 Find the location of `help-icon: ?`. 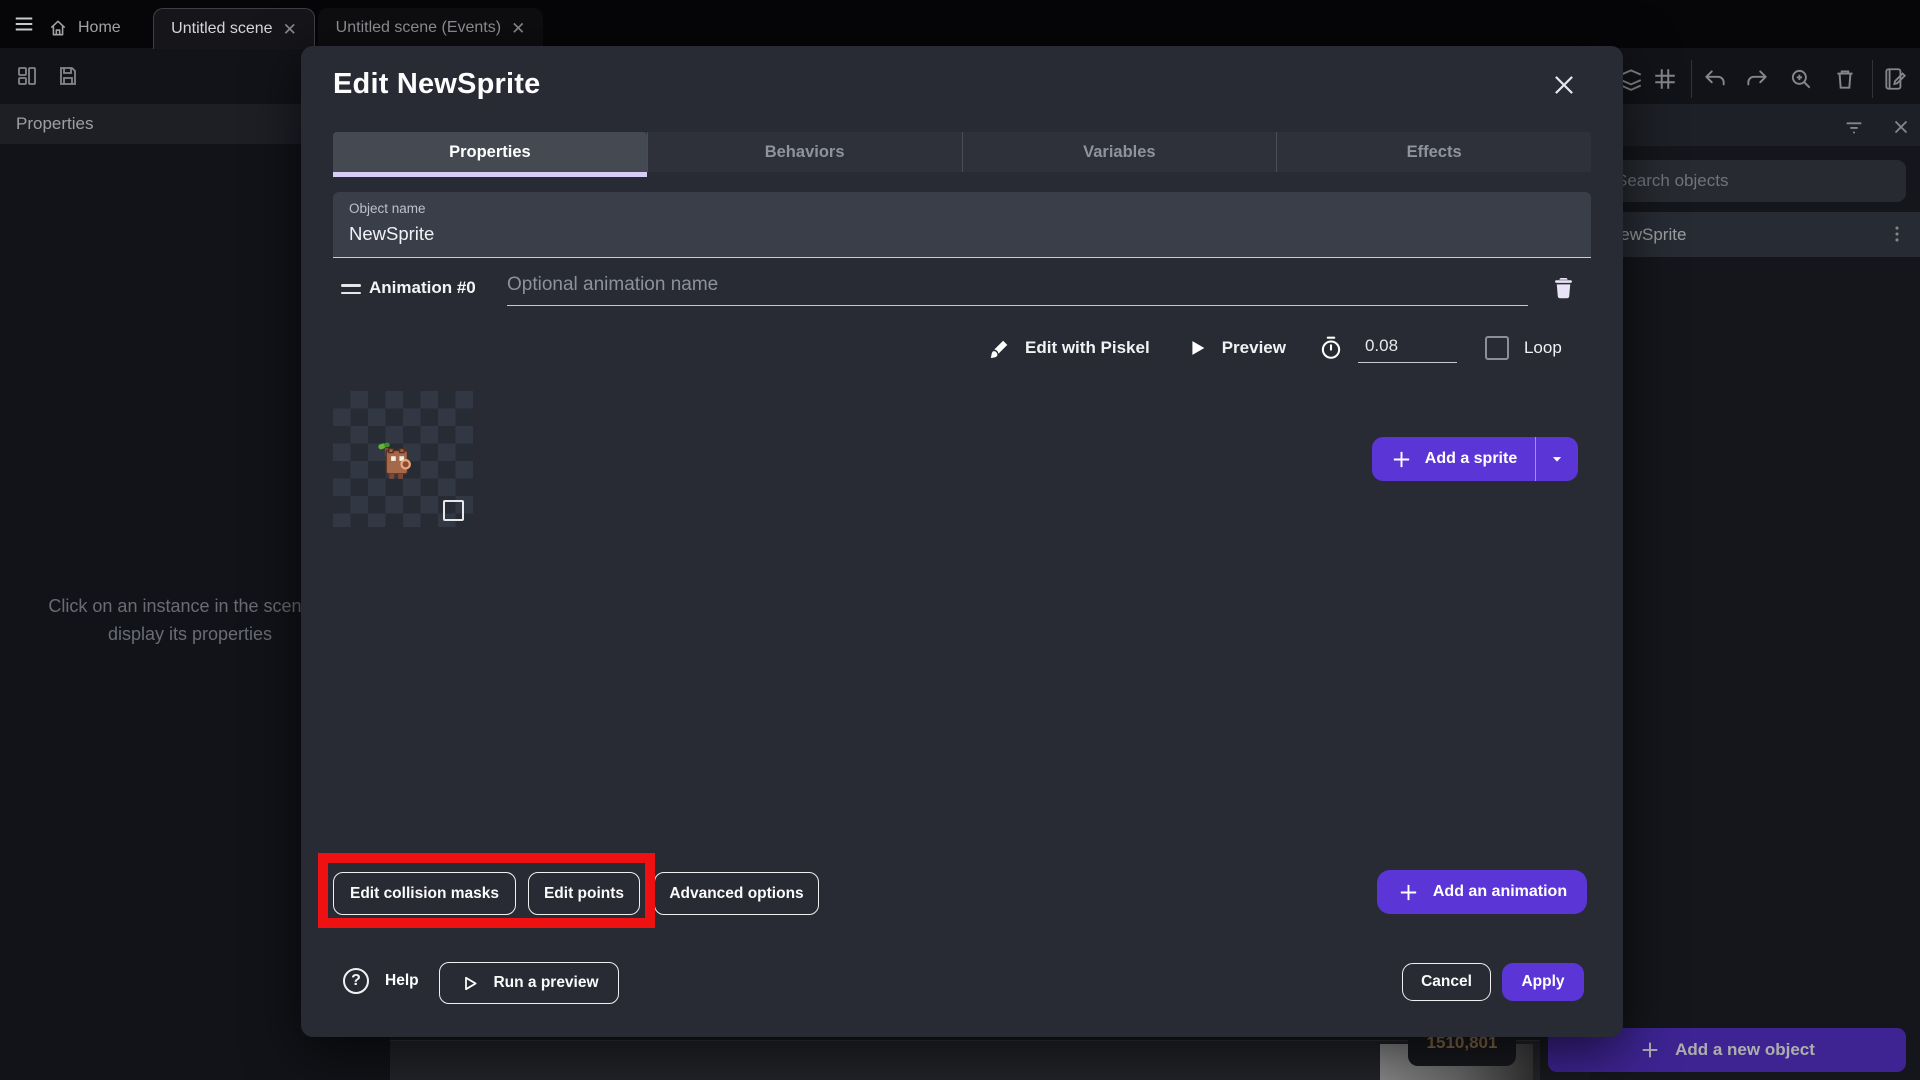

help-icon: ? is located at coordinates (356, 981).